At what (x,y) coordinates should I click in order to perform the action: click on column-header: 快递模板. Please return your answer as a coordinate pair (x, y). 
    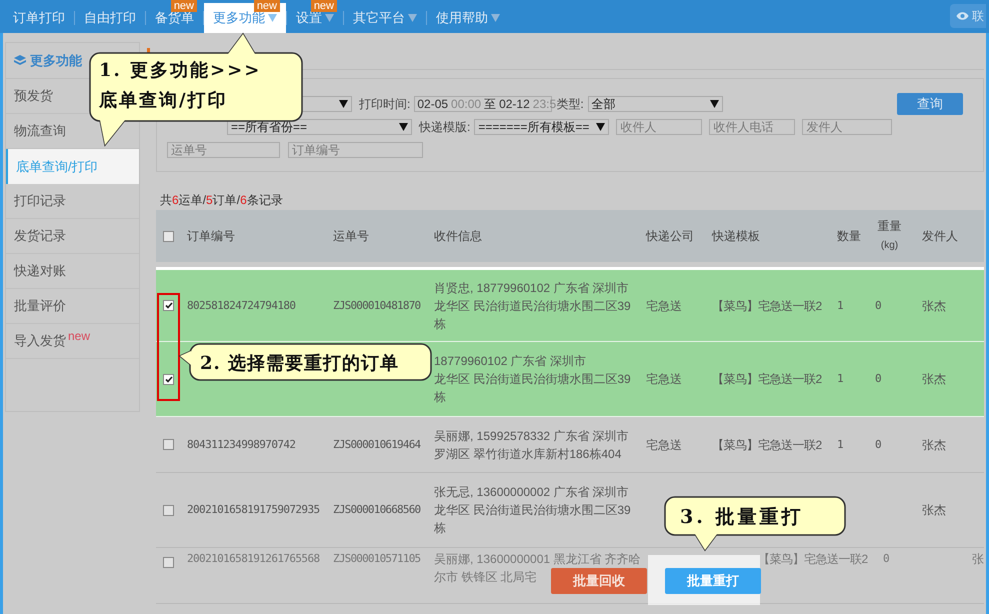
    Looking at the image, I should click on (735, 236).